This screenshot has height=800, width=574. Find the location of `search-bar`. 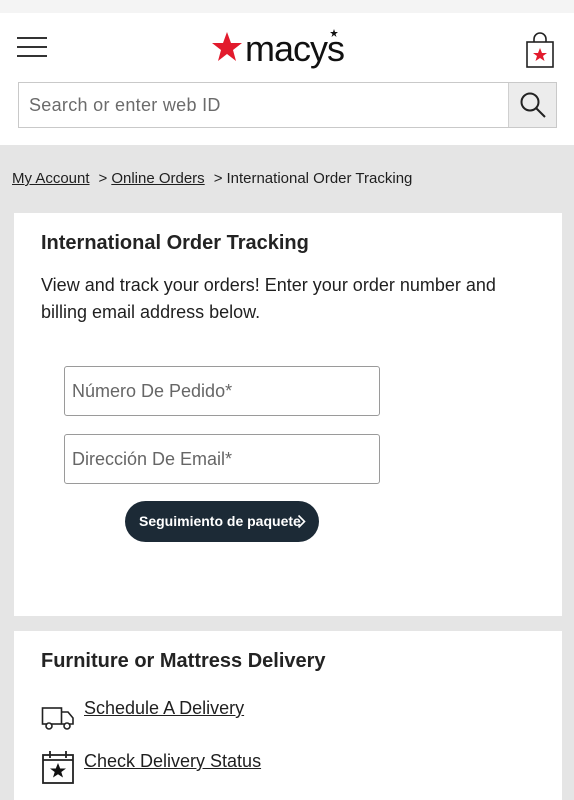

search-bar is located at coordinates (287, 105).